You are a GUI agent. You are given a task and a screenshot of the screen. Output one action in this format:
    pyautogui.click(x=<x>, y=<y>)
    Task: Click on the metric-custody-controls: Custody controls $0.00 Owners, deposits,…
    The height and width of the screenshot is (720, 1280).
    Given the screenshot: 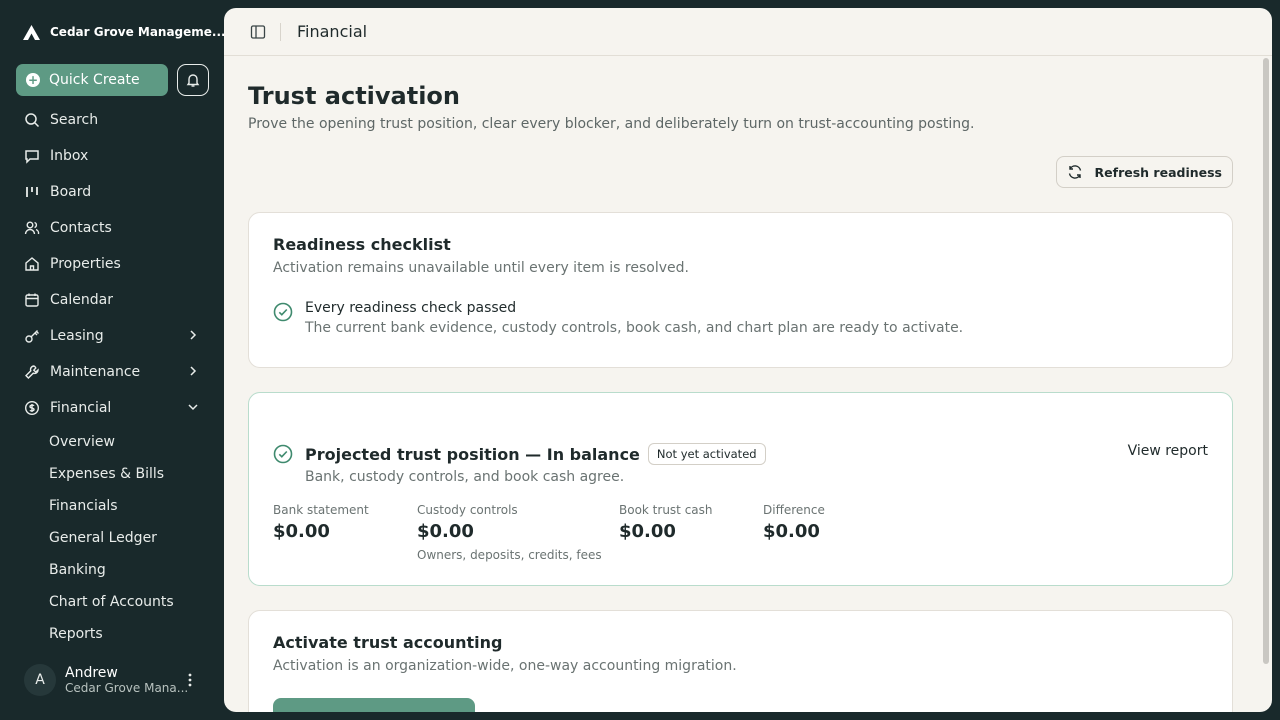 What is the action you would take?
    pyautogui.click(x=518, y=532)
    